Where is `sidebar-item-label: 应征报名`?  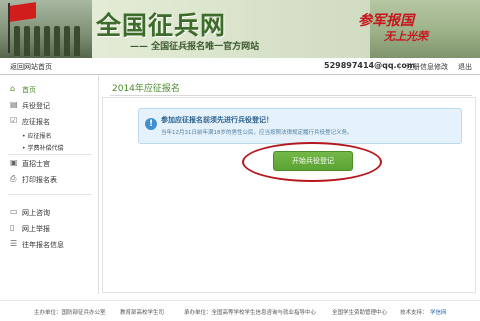
sidebar-item-label: 应征报名 is located at coordinates (36, 122).